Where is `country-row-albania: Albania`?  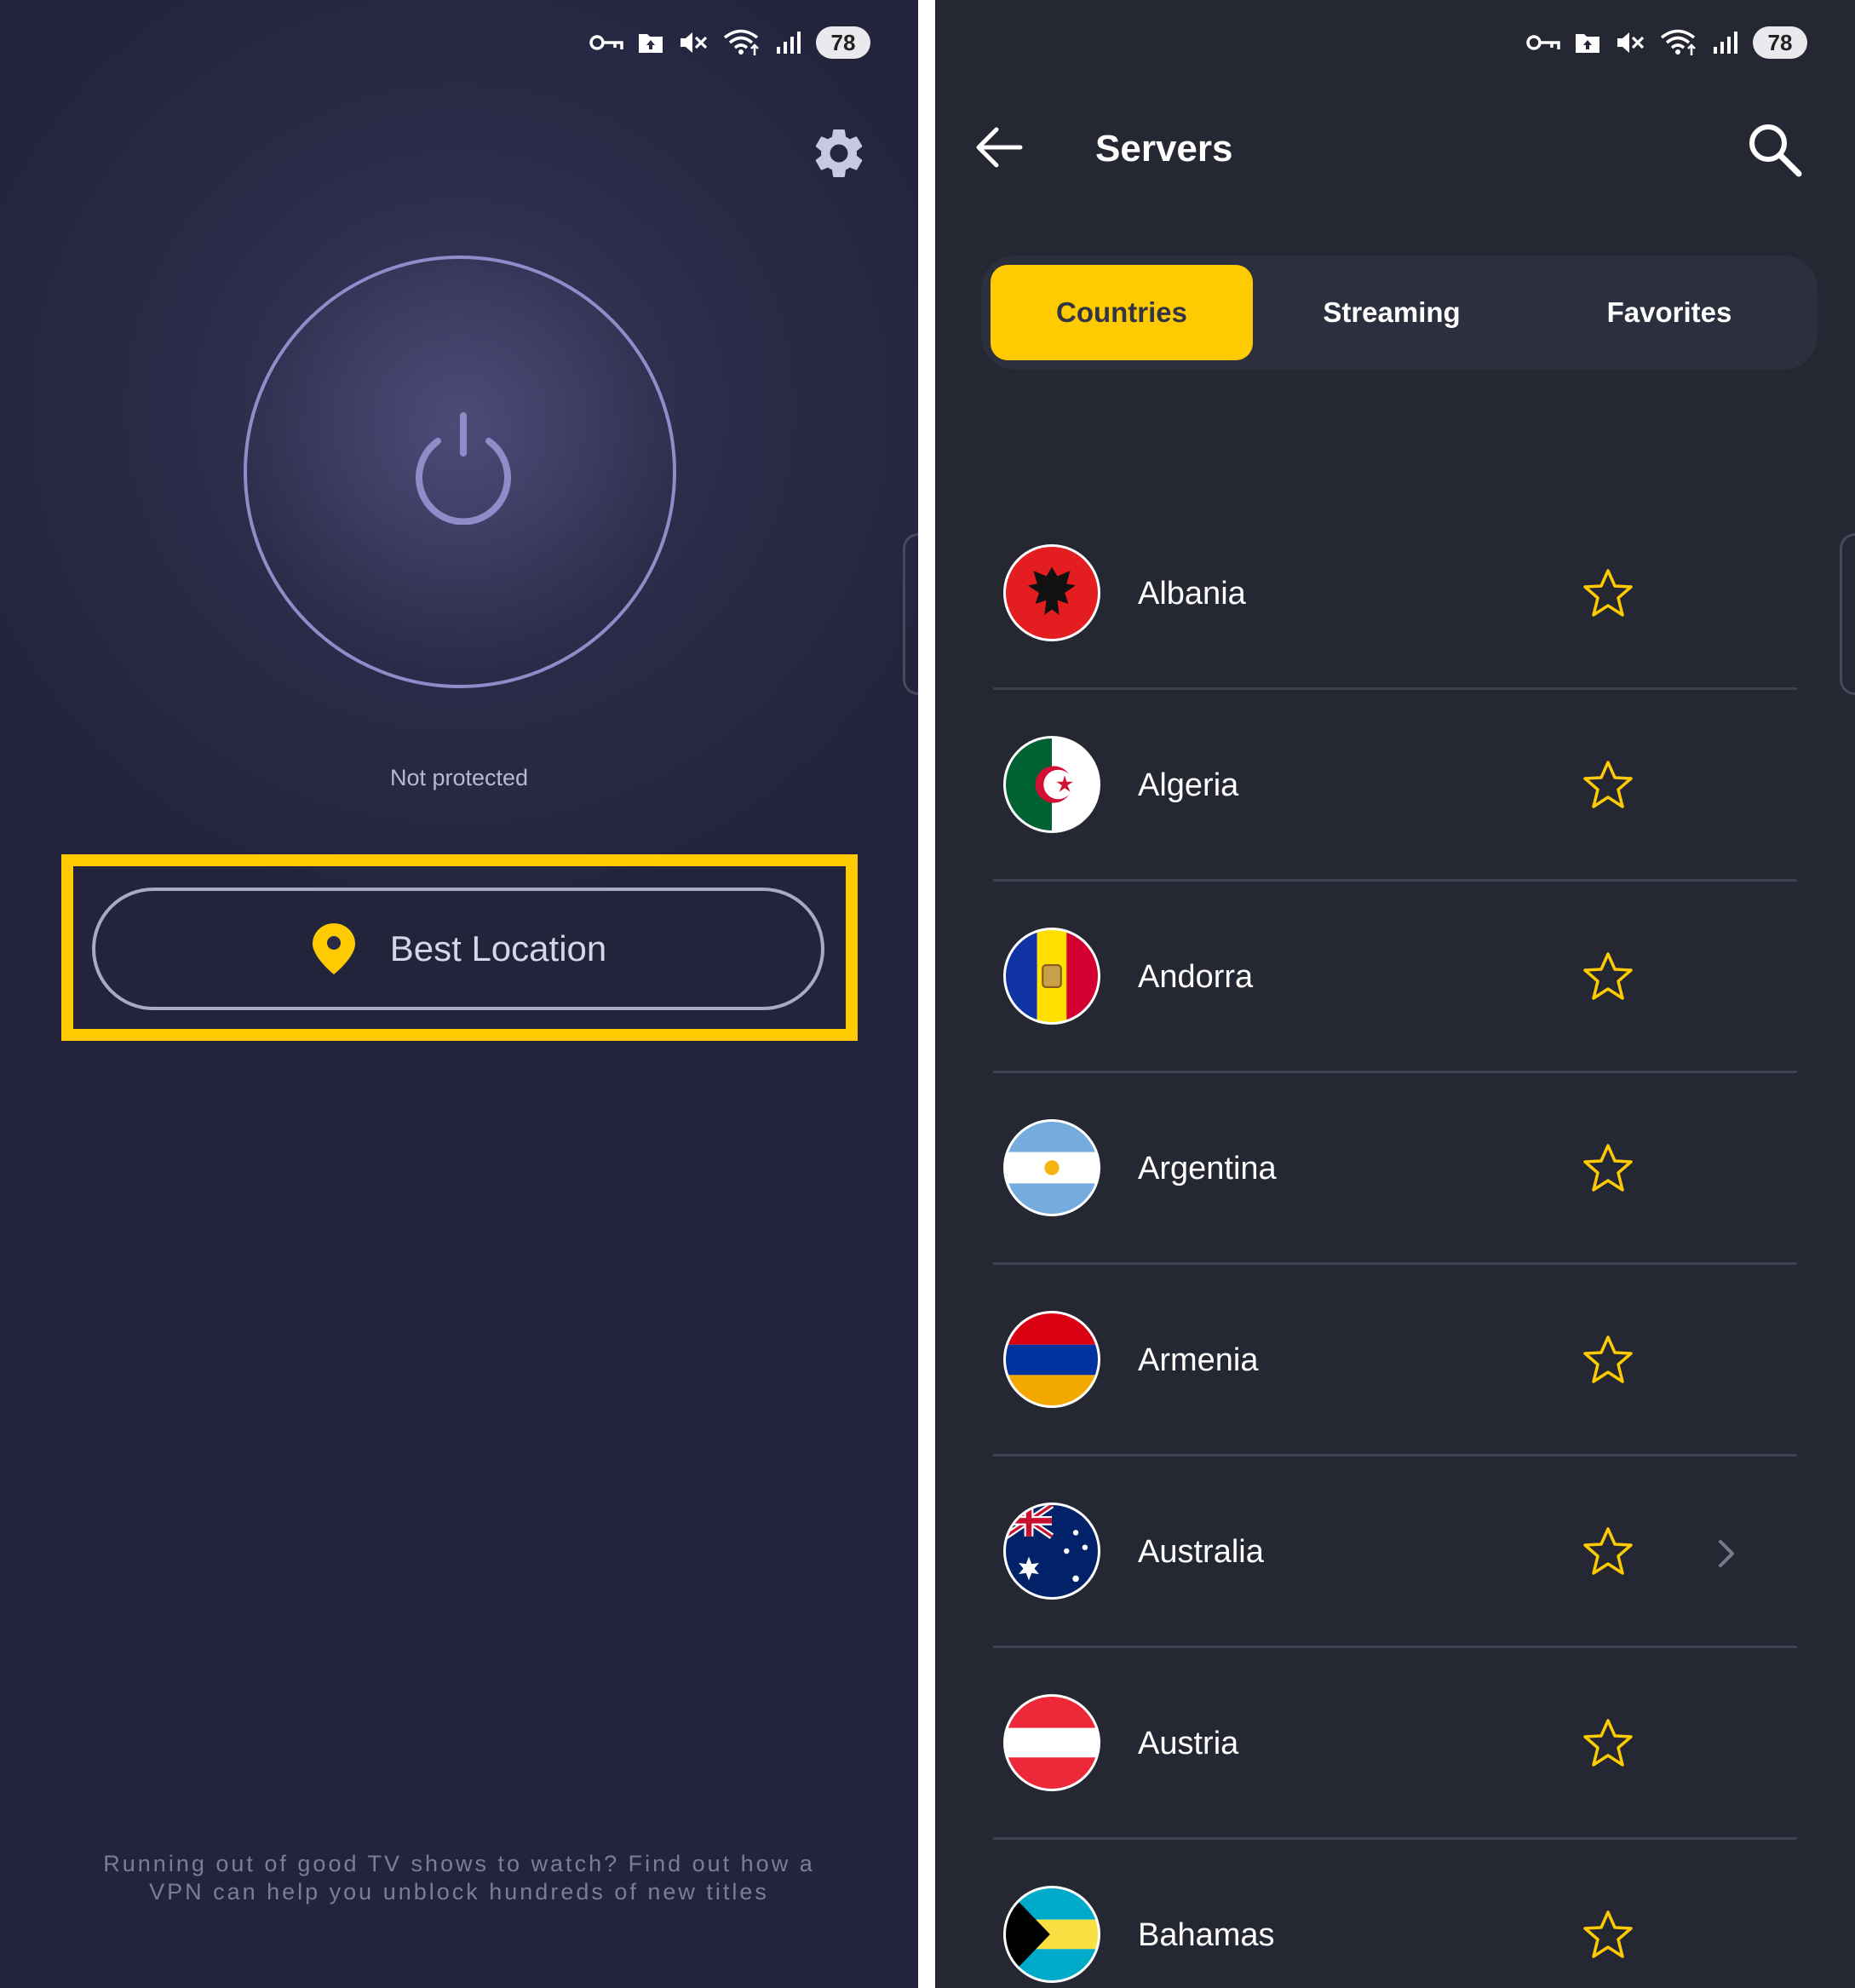
country-row-albania: Albania is located at coordinates (1395, 594).